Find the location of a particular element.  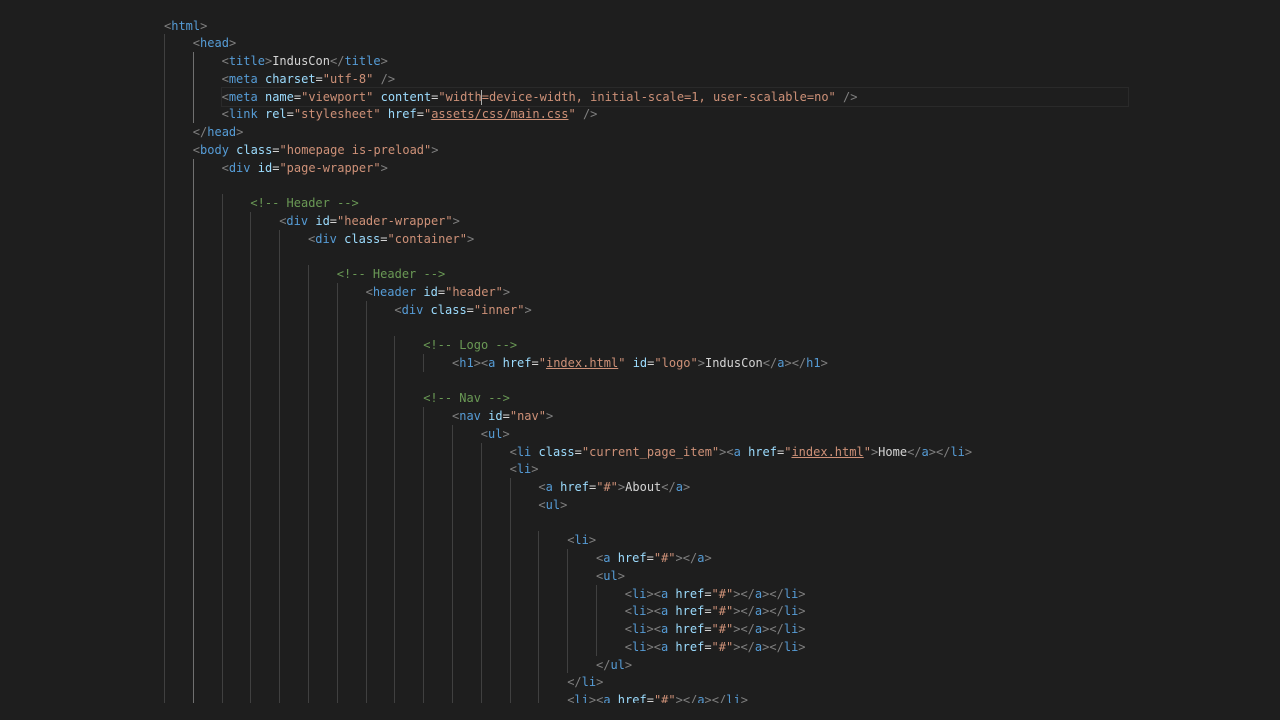

code-token: IndusCon is located at coordinates (733, 362).